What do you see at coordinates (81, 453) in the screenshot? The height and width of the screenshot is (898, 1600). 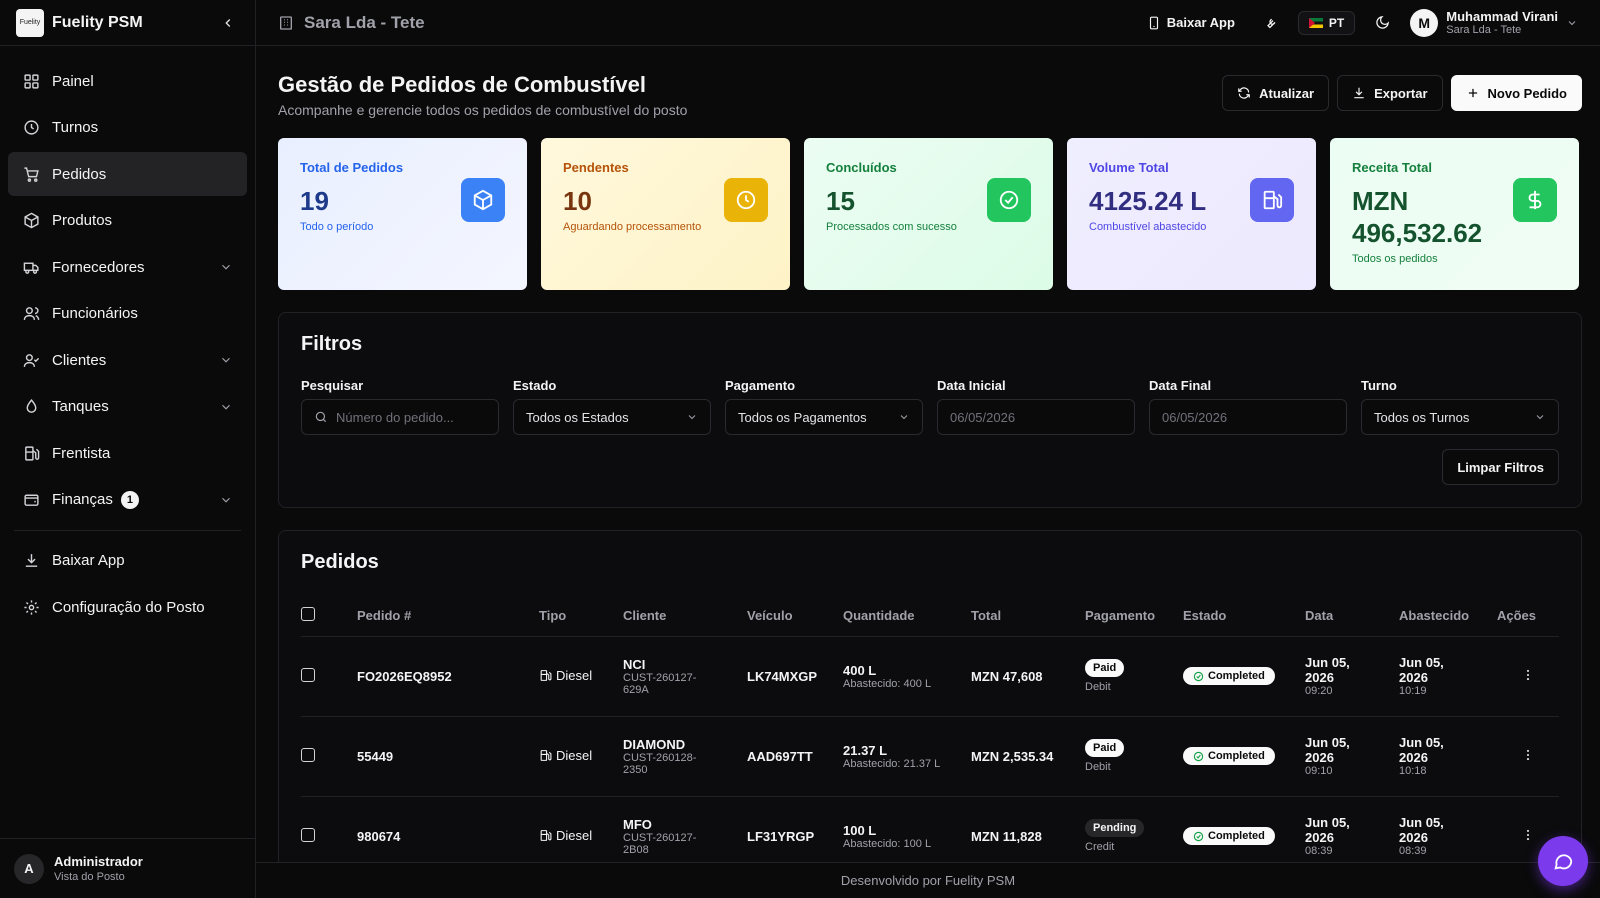 I see `sidebar-item-label: Frentista` at bounding box center [81, 453].